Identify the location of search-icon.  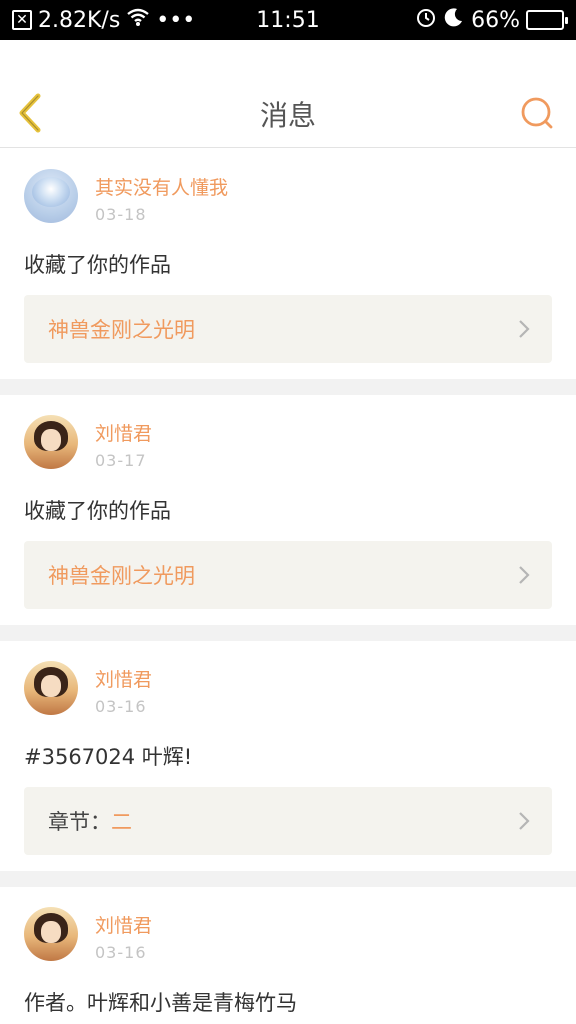
(537, 113).